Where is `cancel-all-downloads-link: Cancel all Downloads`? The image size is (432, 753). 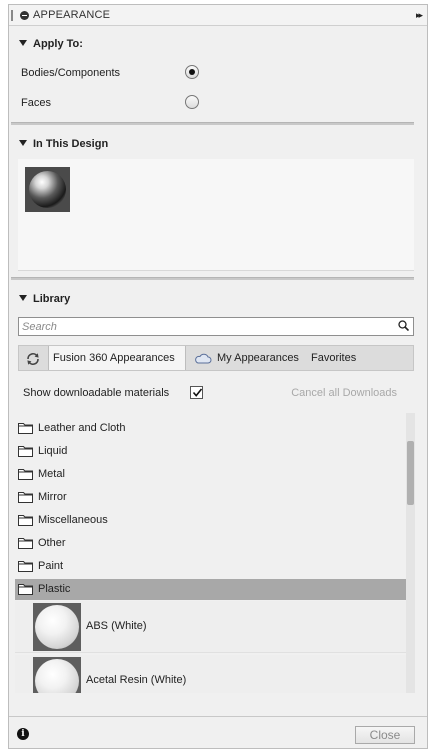
cancel-all-downloads-link: Cancel all Downloads is located at coordinates (344, 393).